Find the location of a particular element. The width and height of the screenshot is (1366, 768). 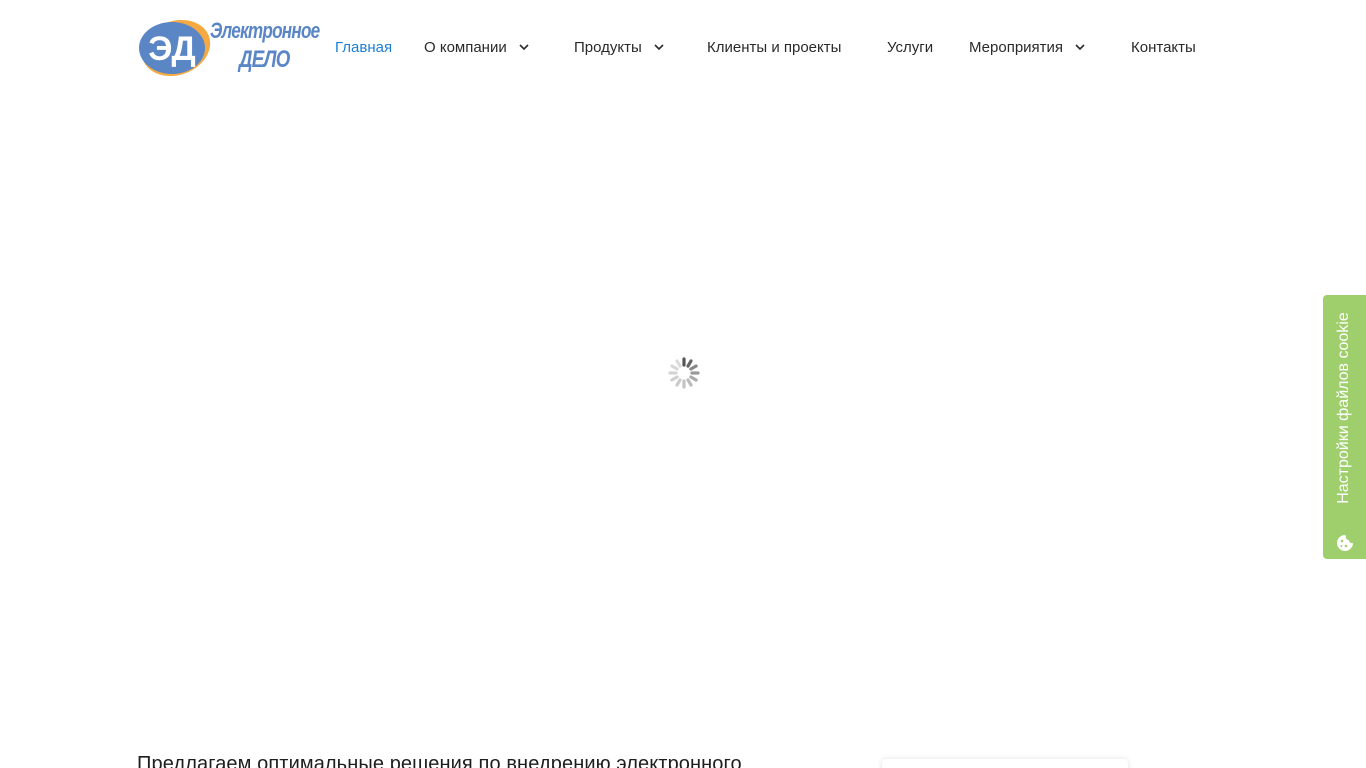

logo-mark-icon: ЭД is located at coordinates (175, 48).